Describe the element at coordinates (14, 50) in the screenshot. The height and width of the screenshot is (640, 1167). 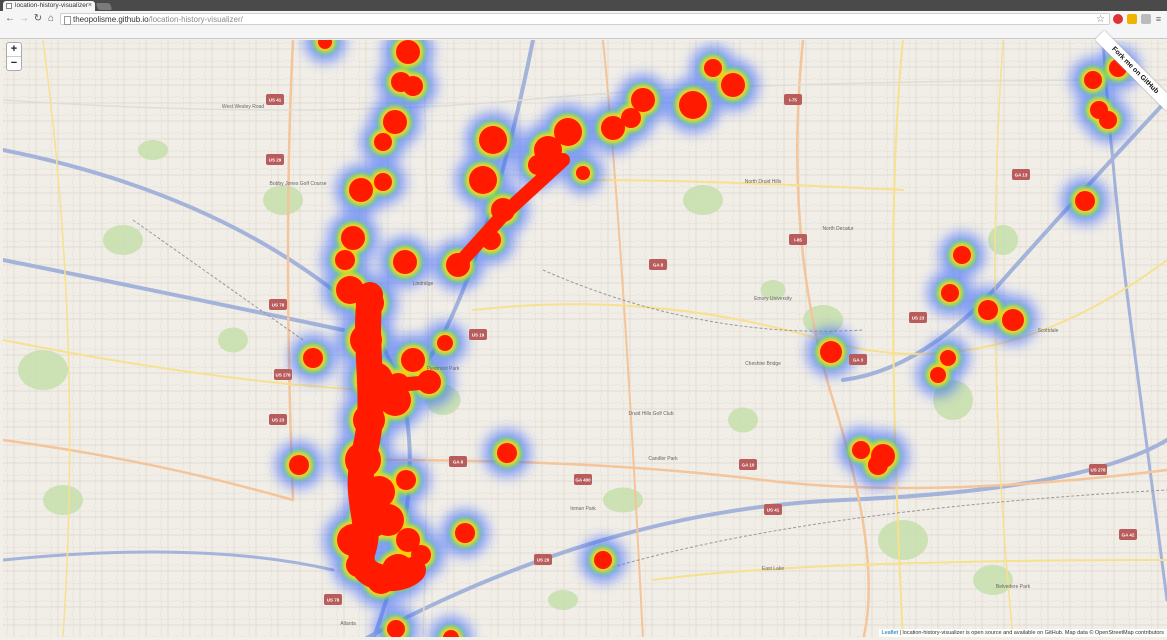
I see `zoom-in-button: +` at that location.